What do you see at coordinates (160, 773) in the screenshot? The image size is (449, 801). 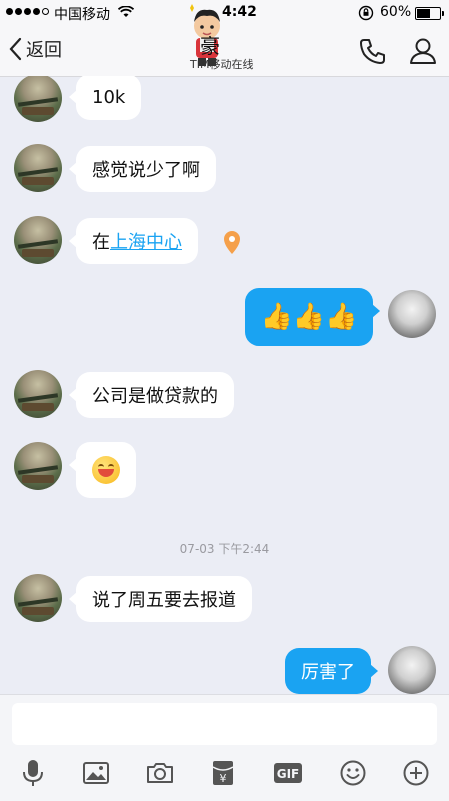 I see `camera-icon` at bounding box center [160, 773].